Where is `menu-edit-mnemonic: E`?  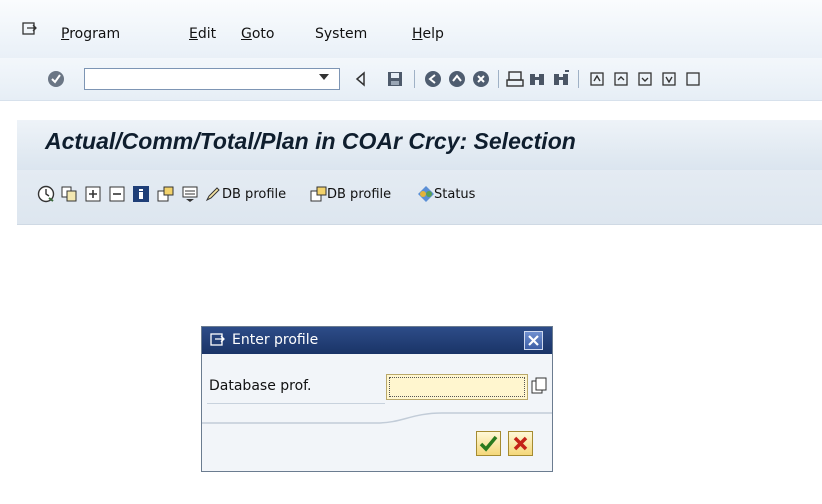 menu-edit-mnemonic: E is located at coordinates (193, 34).